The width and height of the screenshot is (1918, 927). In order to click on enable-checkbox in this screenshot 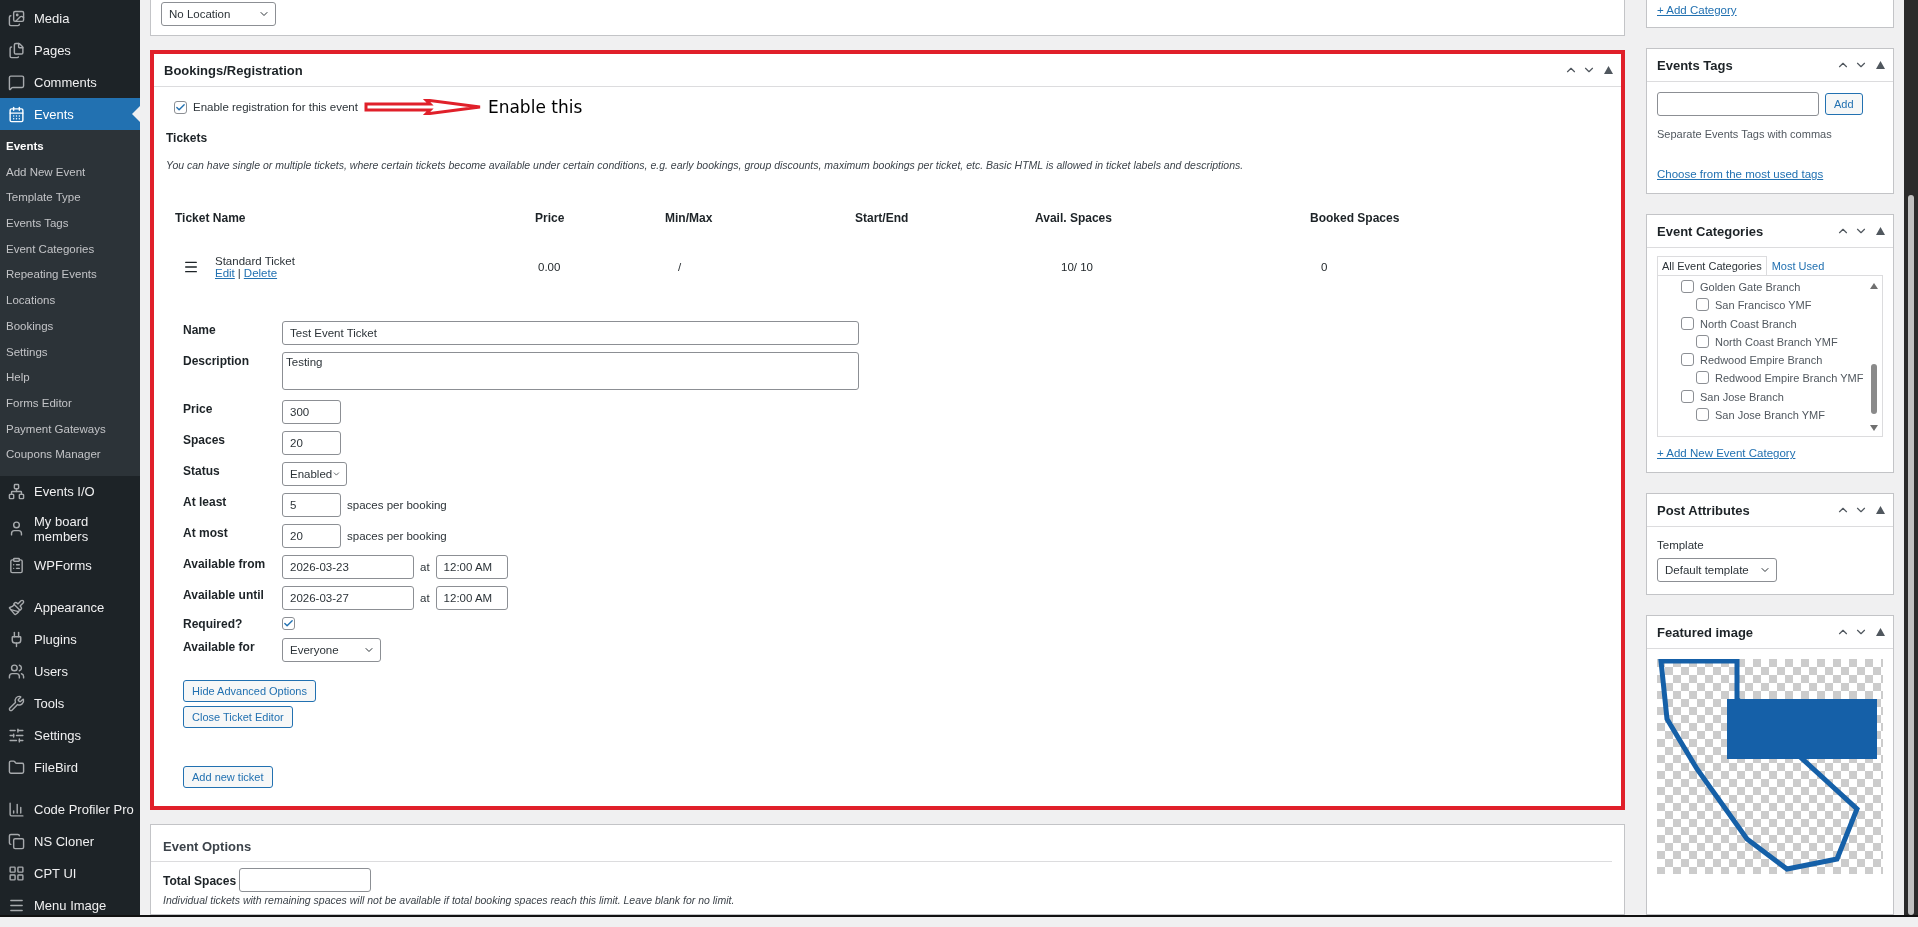, I will do `click(180, 107)`.